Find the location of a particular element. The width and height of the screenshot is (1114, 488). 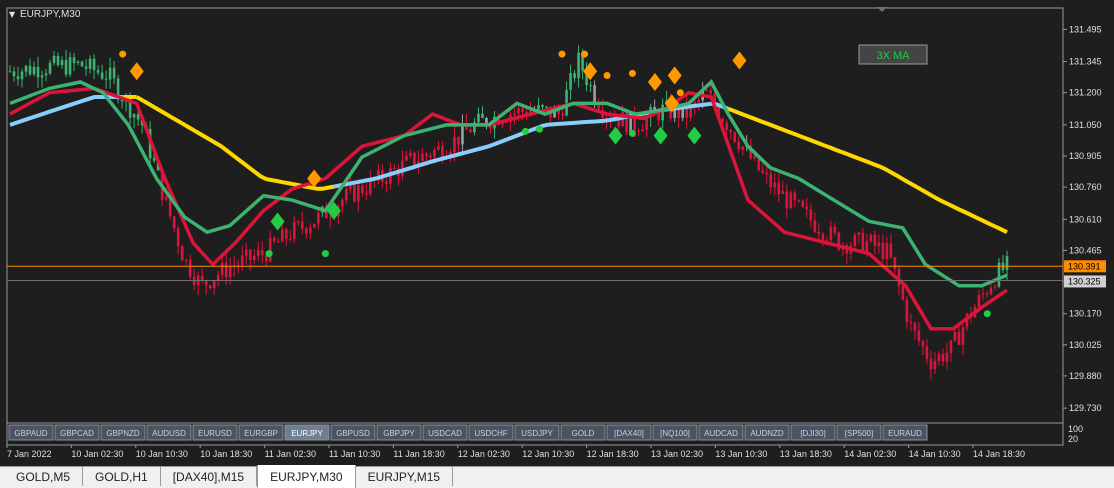

chart-title: EURJPY,M30 is located at coordinates (50, 14).